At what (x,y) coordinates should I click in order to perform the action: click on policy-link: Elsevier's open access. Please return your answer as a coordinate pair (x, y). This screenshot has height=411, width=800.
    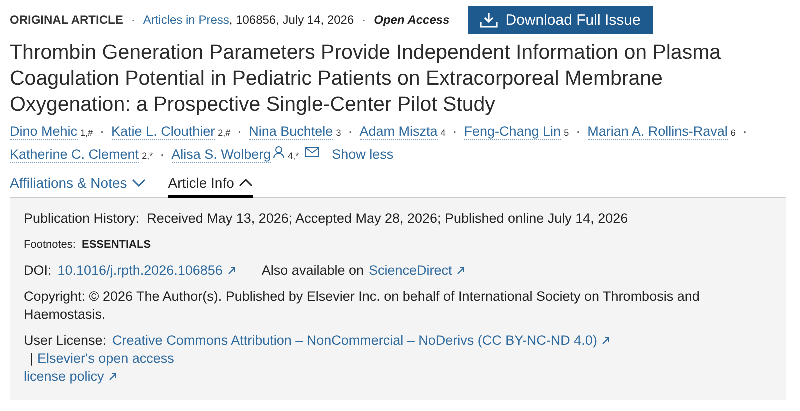
    Looking at the image, I should click on (106, 358).